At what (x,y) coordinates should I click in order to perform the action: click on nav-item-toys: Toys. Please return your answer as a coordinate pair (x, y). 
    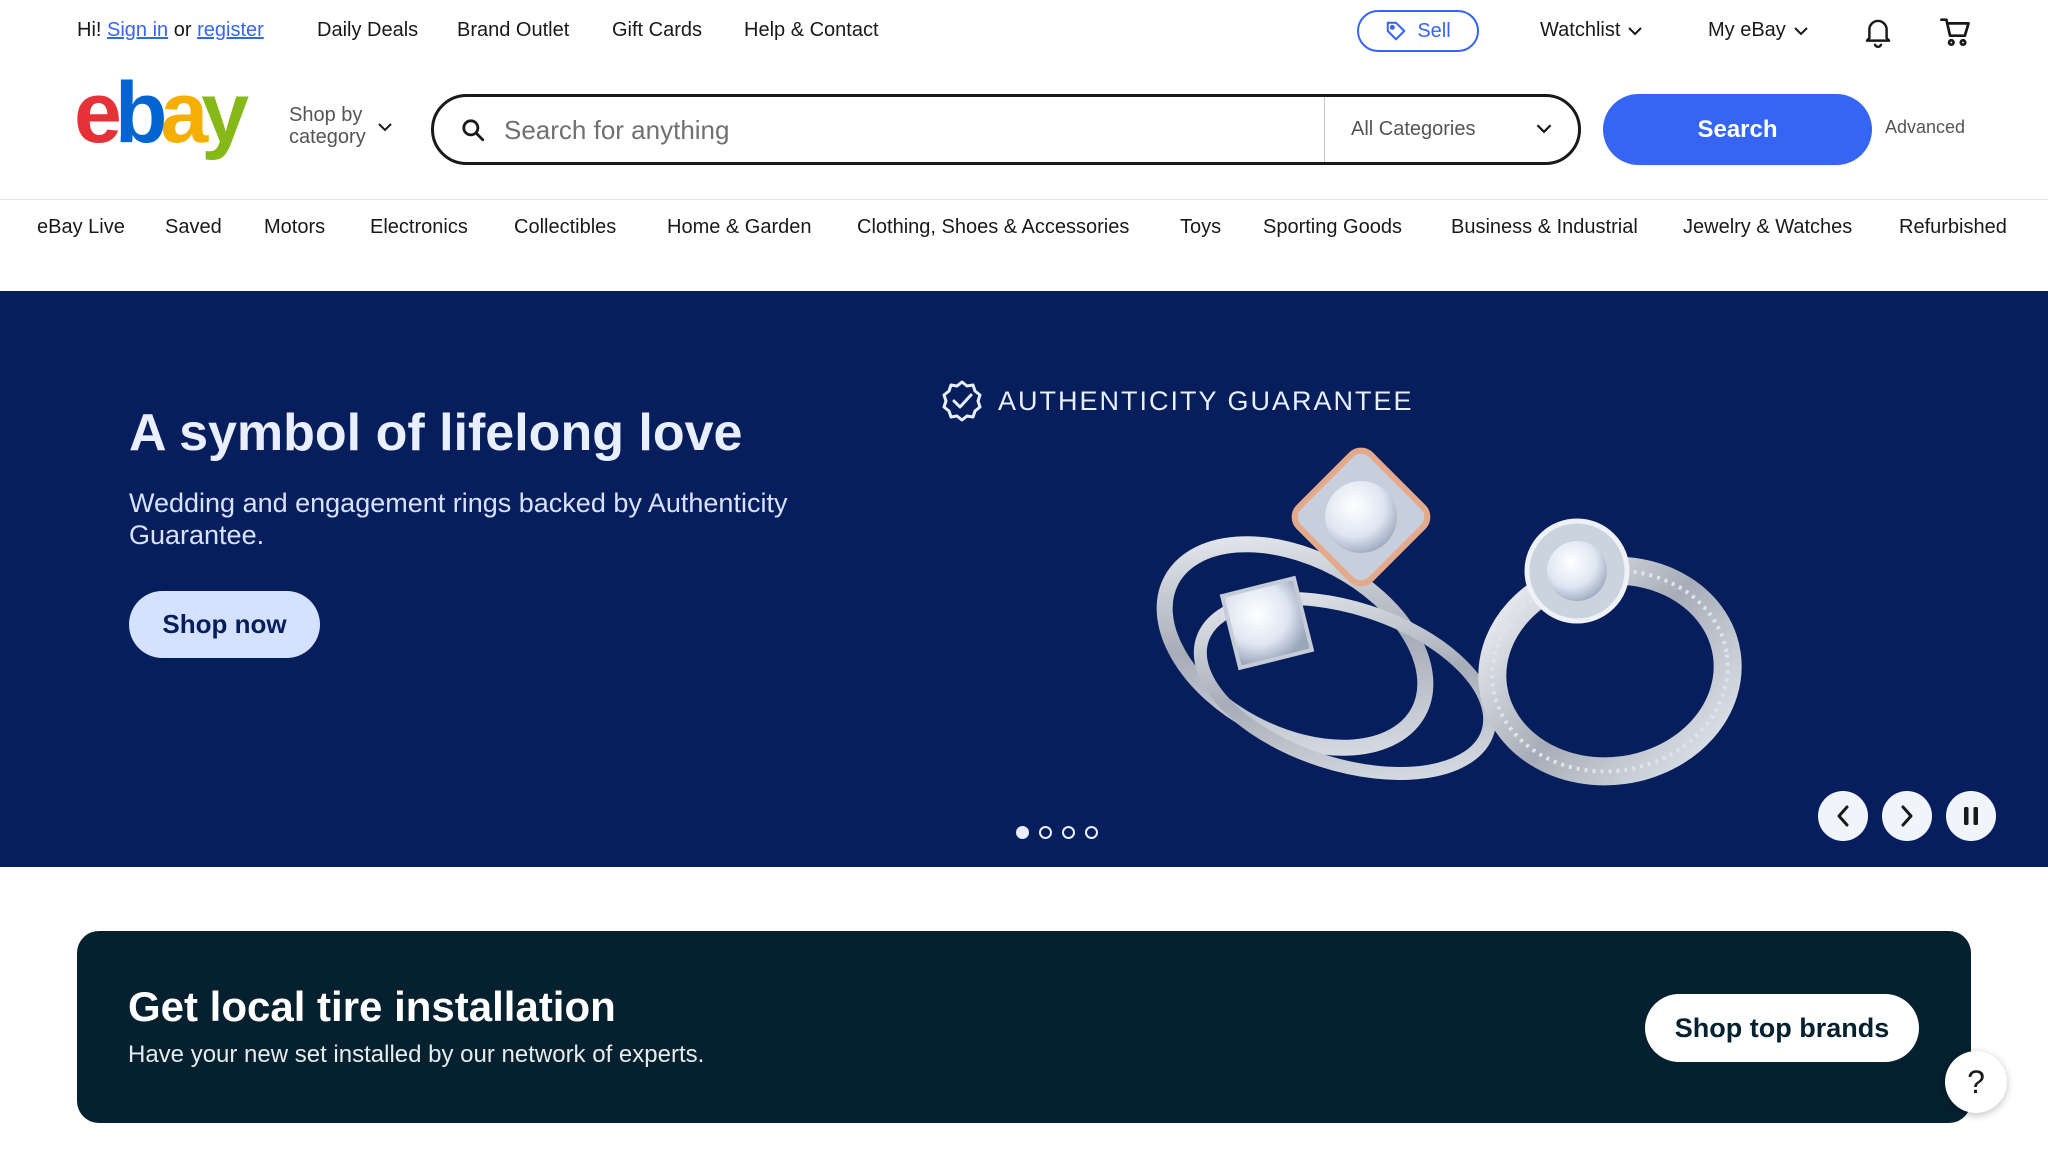
    Looking at the image, I should click on (1200, 227).